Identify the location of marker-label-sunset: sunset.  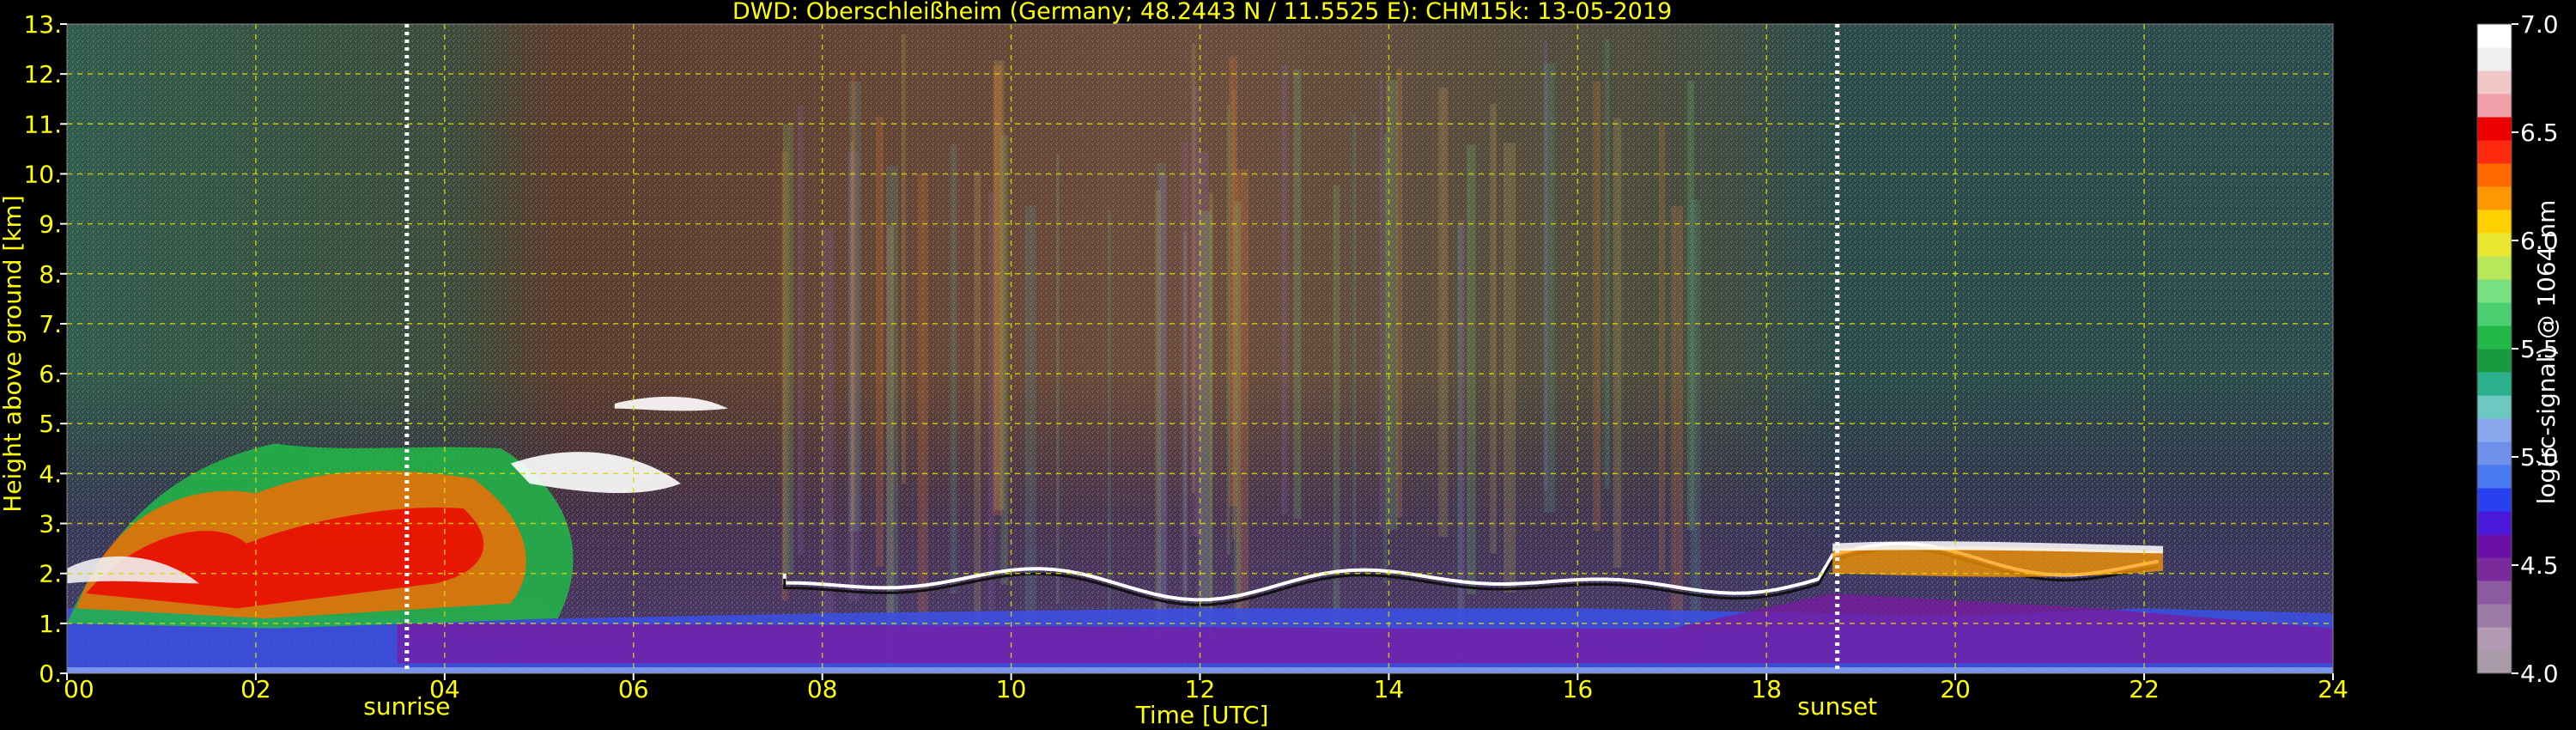
(1837, 706).